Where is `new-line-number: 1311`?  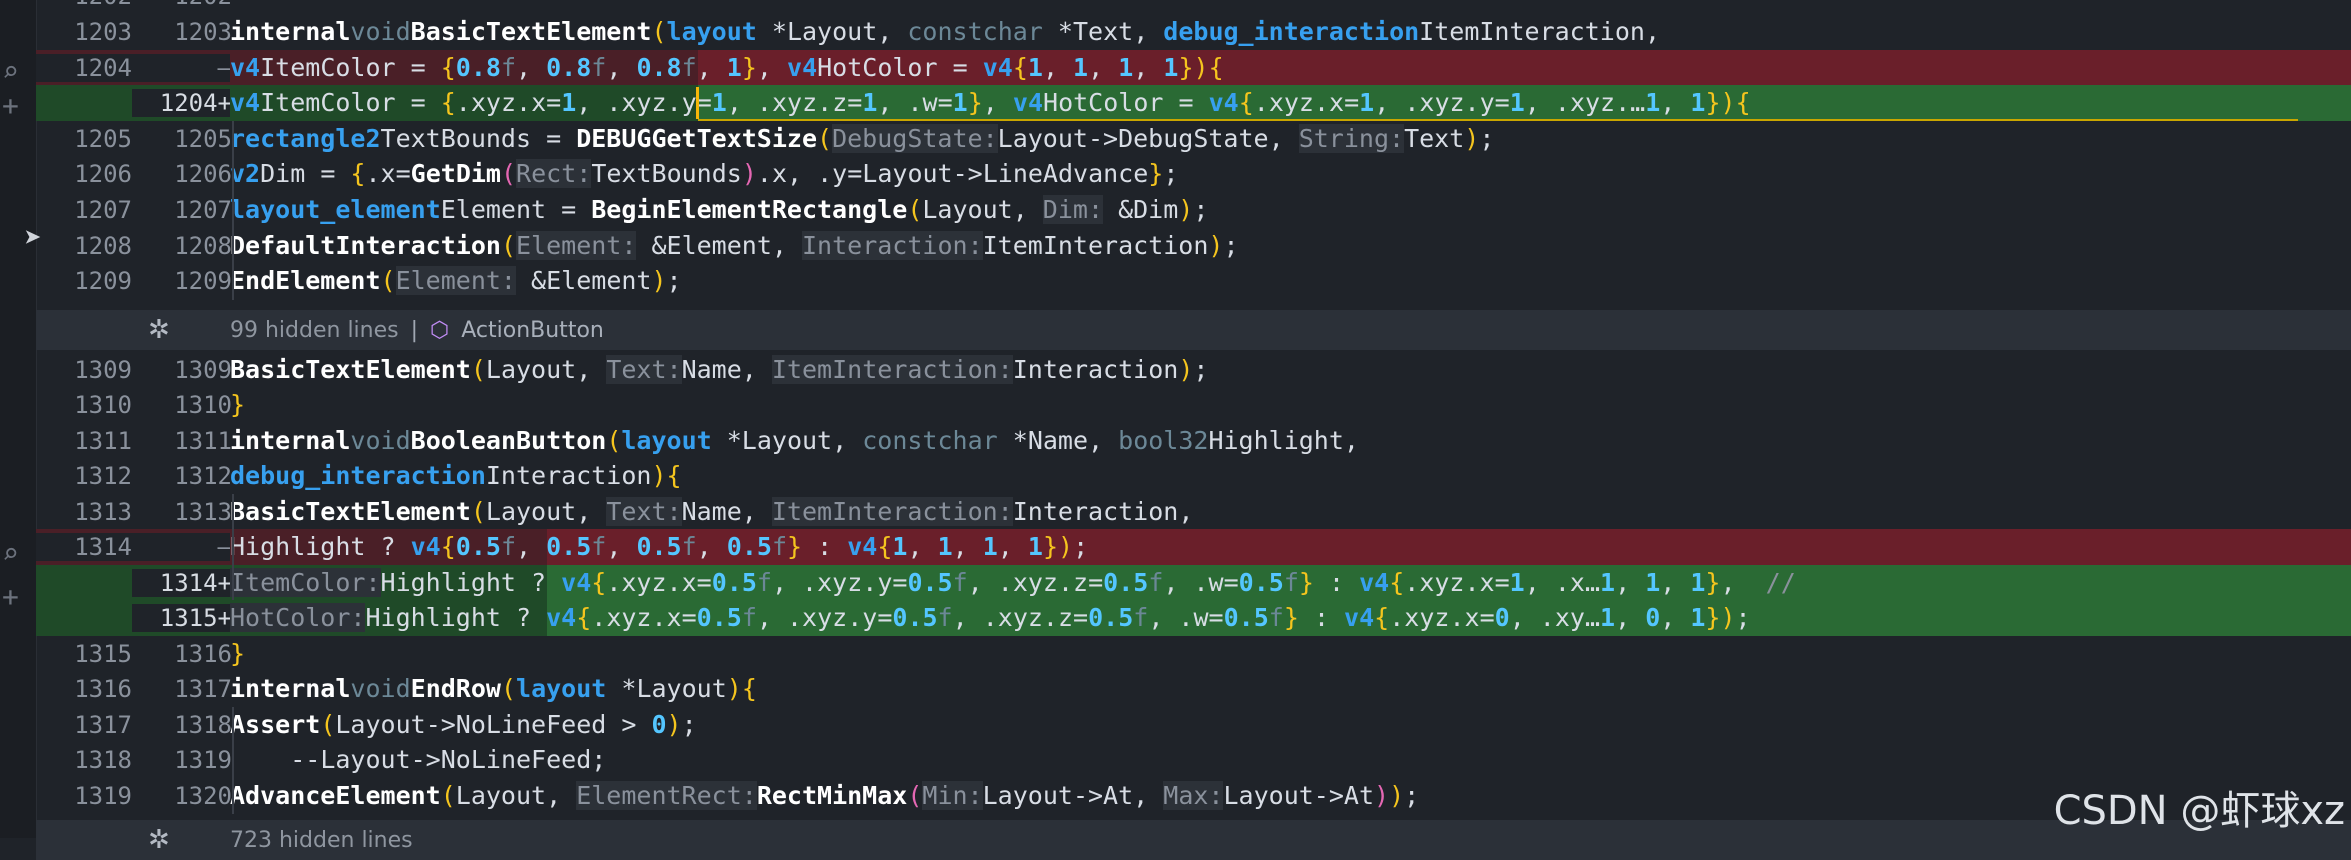
new-line-number: 1311 is located at coordinates (203, 440).